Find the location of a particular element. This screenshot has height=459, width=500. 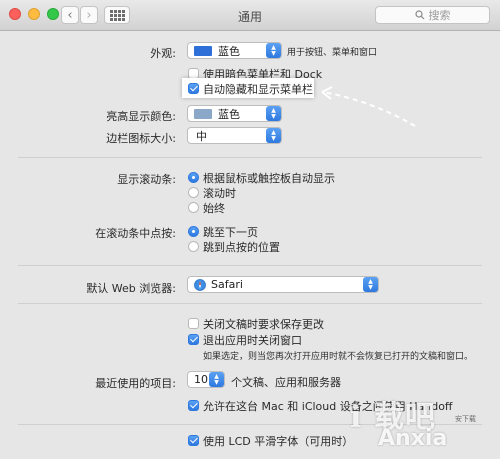

recent-items-label: 最近使用的项目: is located at coordinates (135, 383).